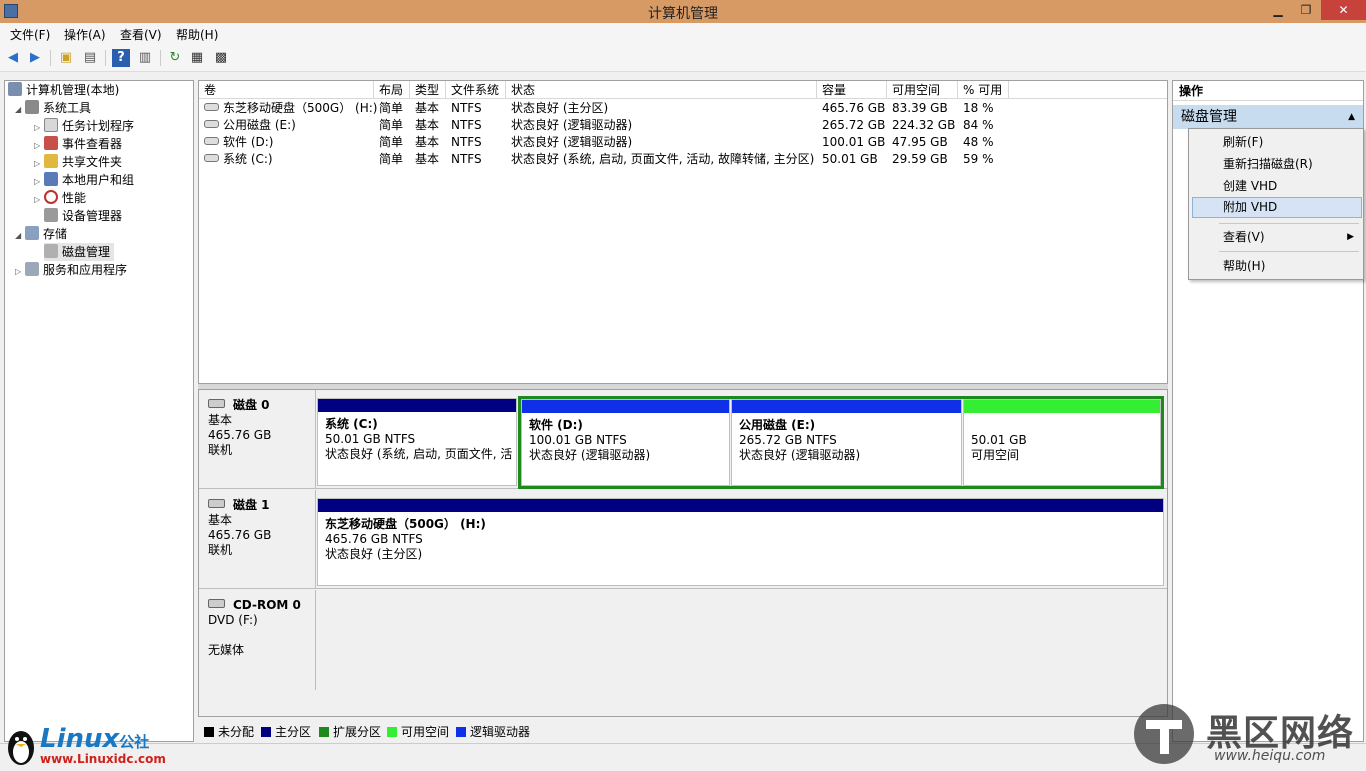  I want to click on tree-system-tools: ◢ 系统工具, so click(53, 108).